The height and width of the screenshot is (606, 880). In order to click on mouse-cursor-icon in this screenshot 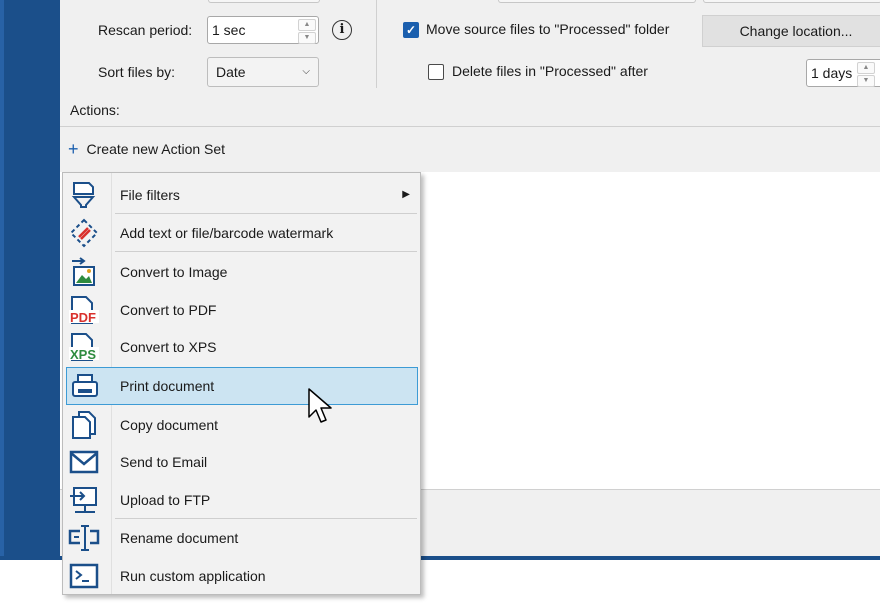, I will do `click(320, 405)`.